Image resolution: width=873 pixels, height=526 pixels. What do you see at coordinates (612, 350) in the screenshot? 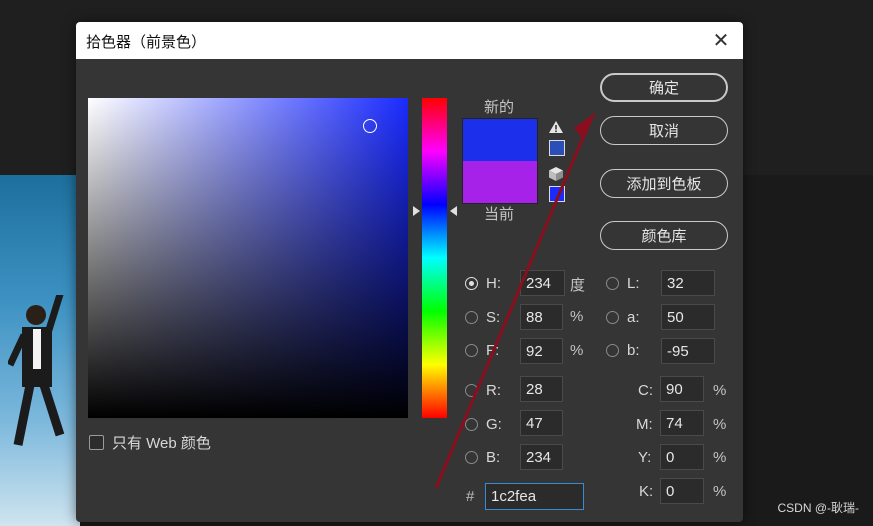
I see `lab-b-radio` at bounding box center [612, 350].